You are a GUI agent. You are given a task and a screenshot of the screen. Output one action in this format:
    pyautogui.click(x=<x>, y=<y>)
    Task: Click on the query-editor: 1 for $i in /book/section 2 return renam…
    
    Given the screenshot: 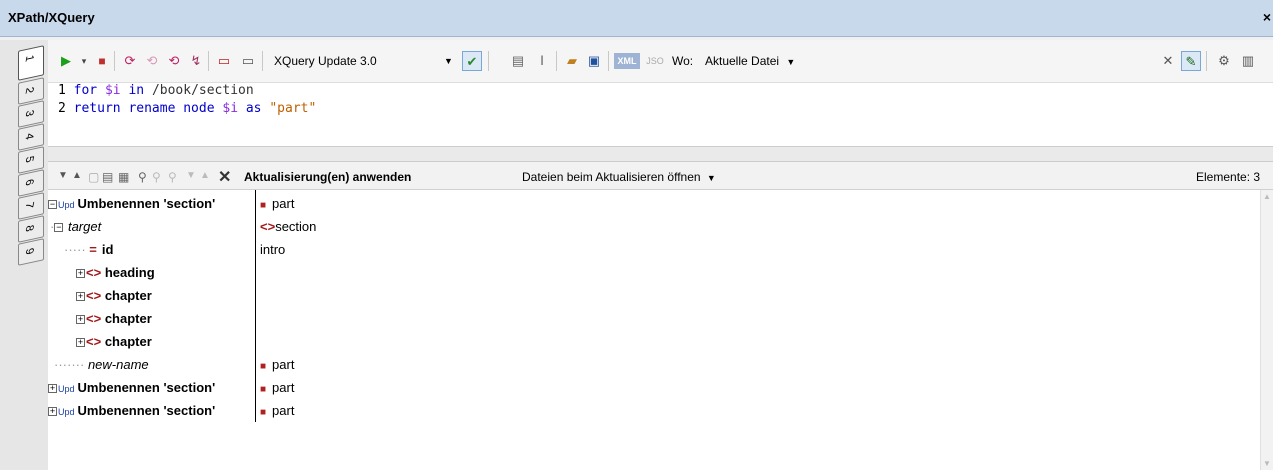 What is the action you would take?
    pyautogui.click(x=660, y=114)
    